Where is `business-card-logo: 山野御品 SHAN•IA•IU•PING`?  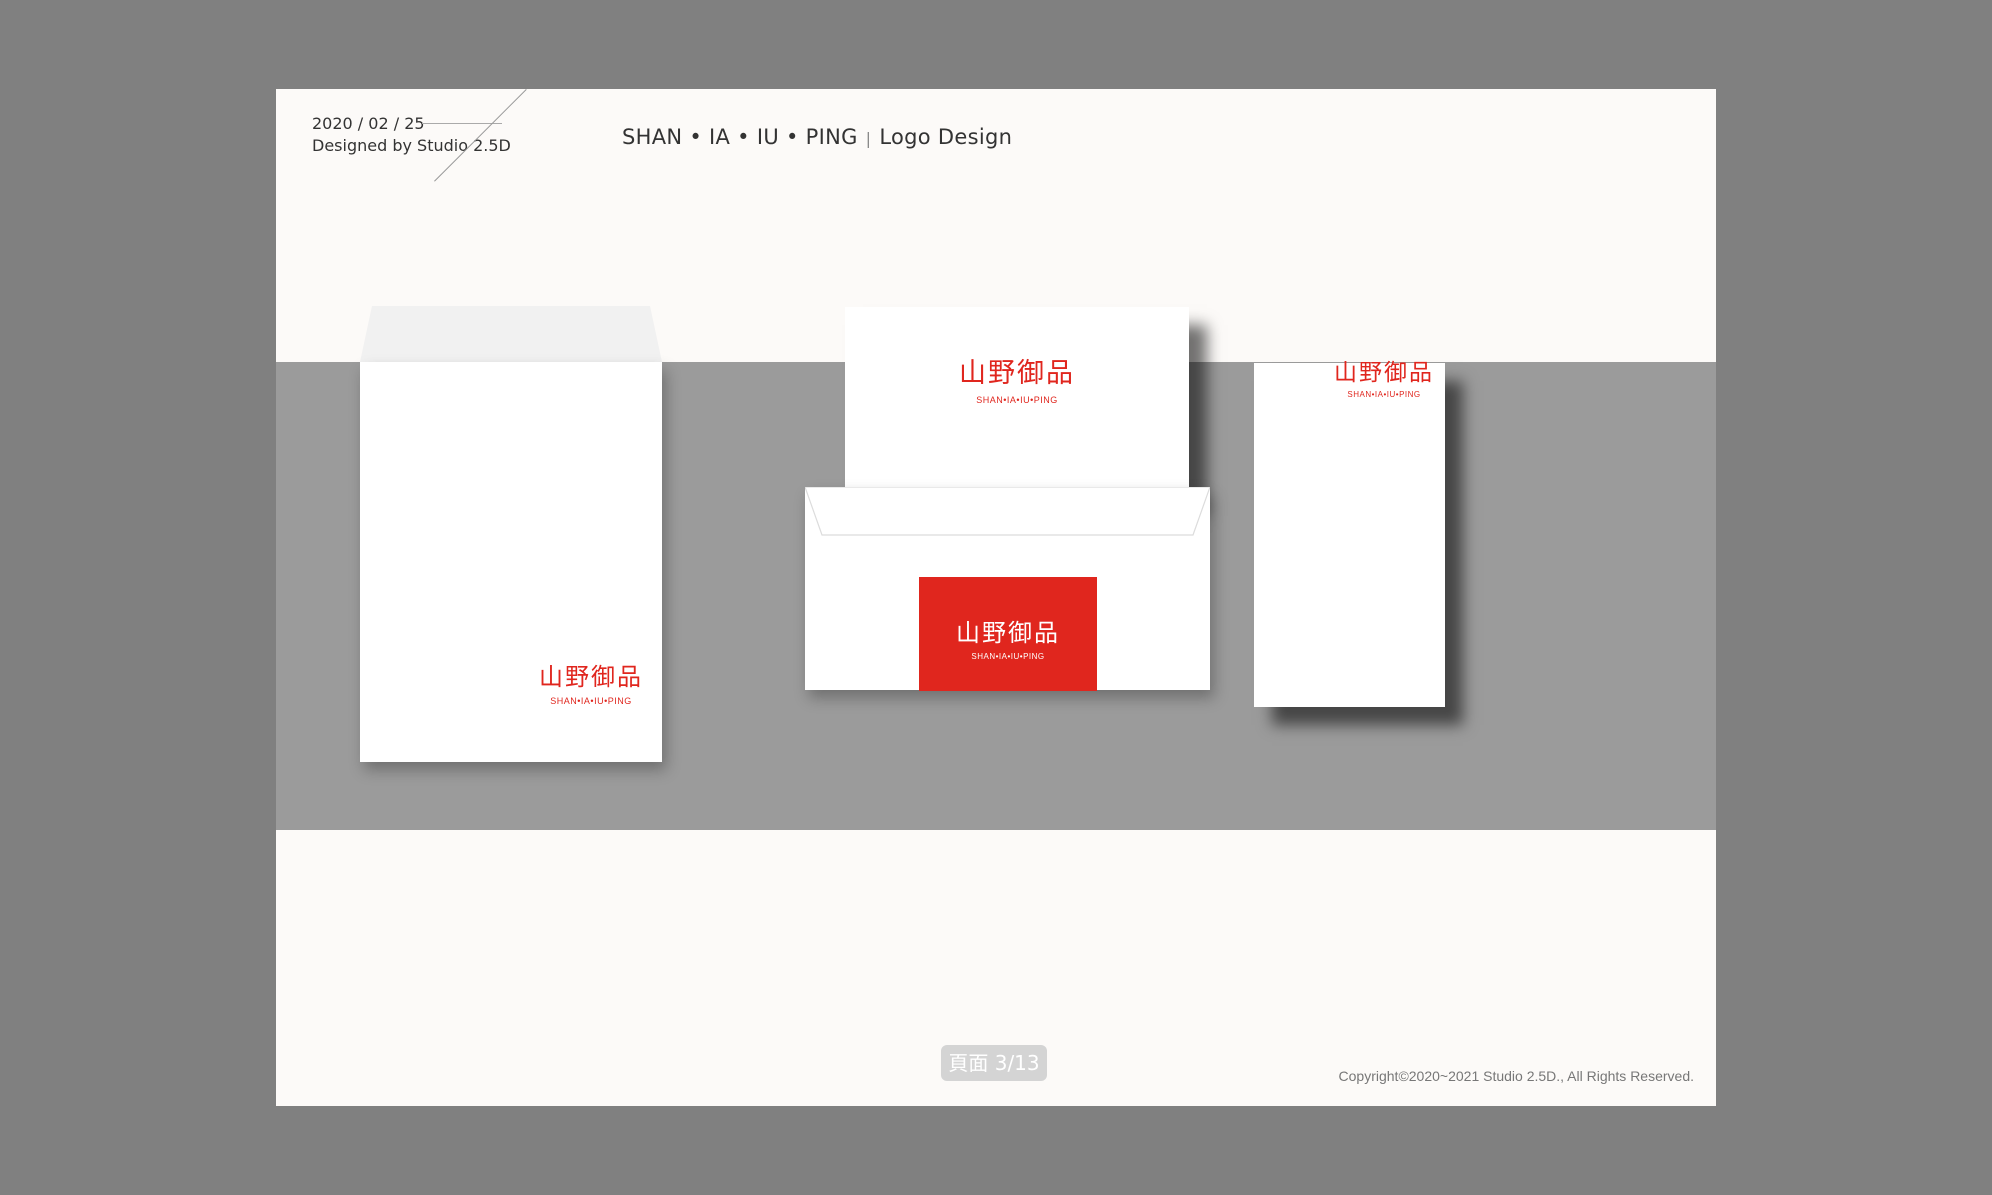
business-card-logo: 山野御品 SHAN•IA•IU•PING is located at coordinates (1017, 378).